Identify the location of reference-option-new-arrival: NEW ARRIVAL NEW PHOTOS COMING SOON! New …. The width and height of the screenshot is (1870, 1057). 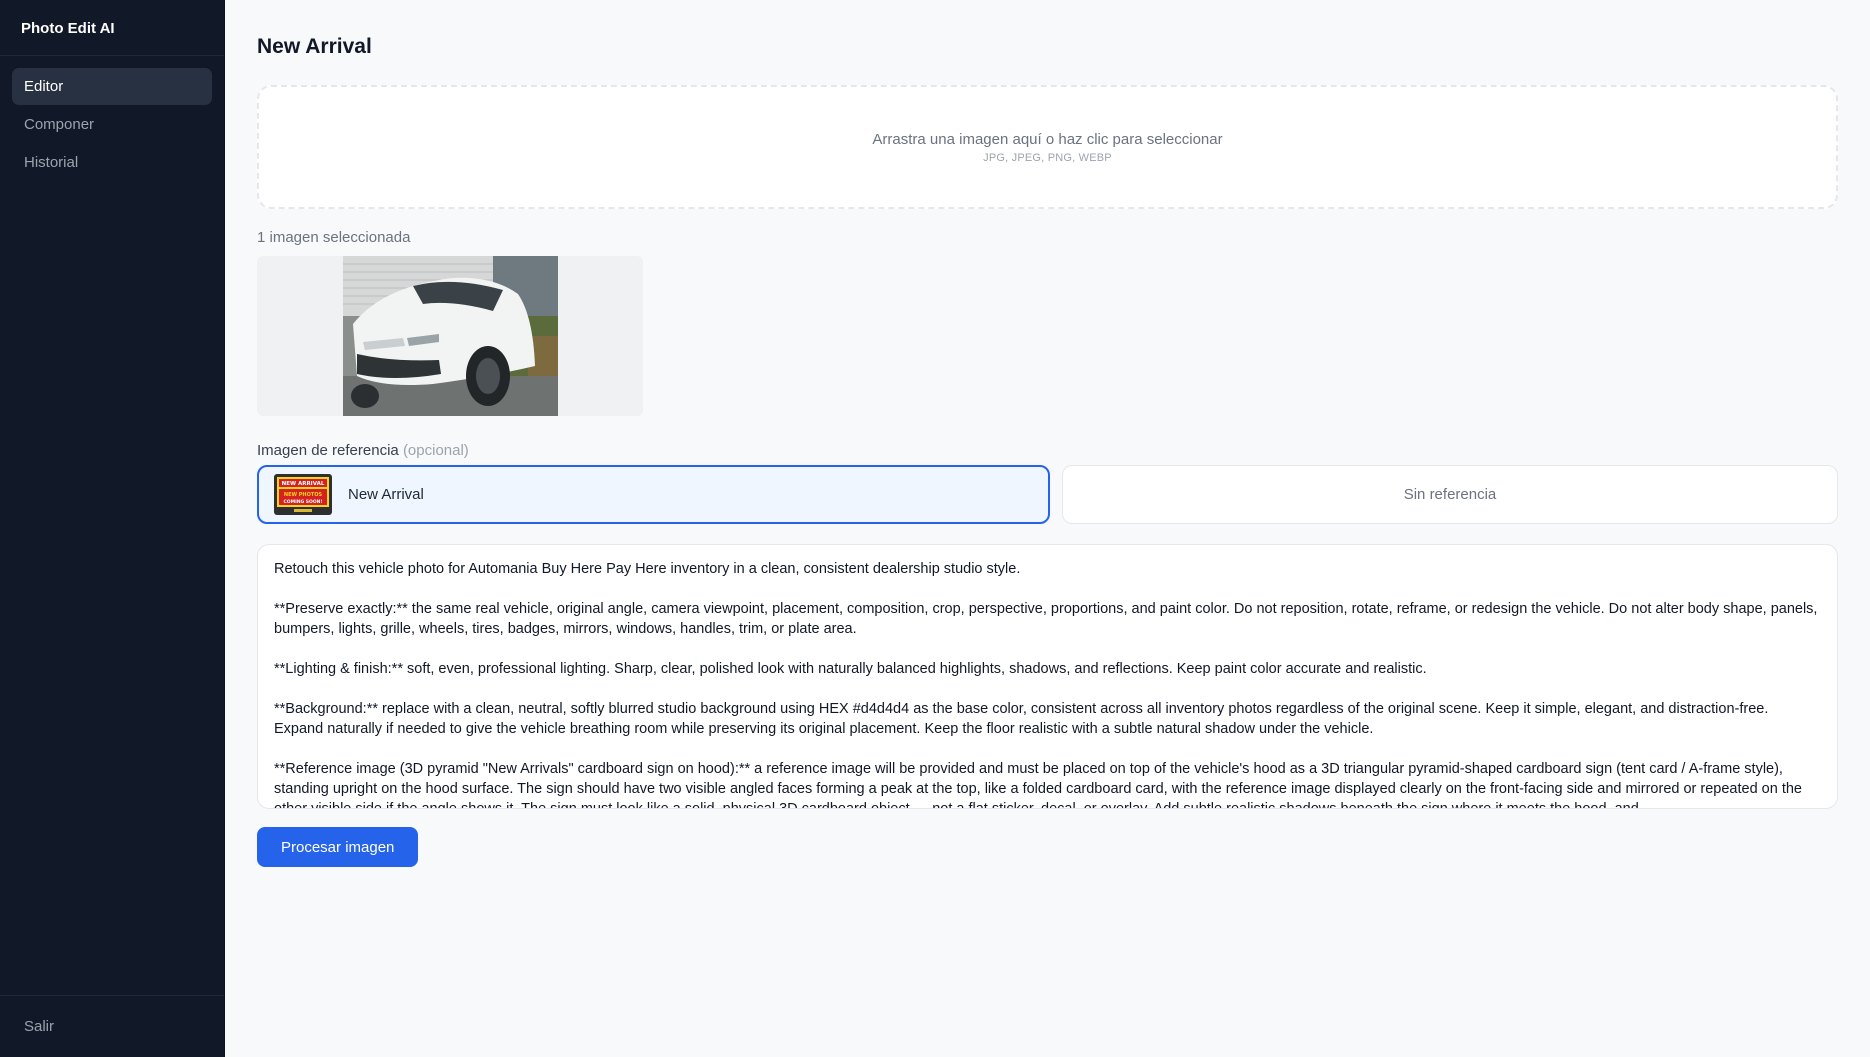
(653, 494).